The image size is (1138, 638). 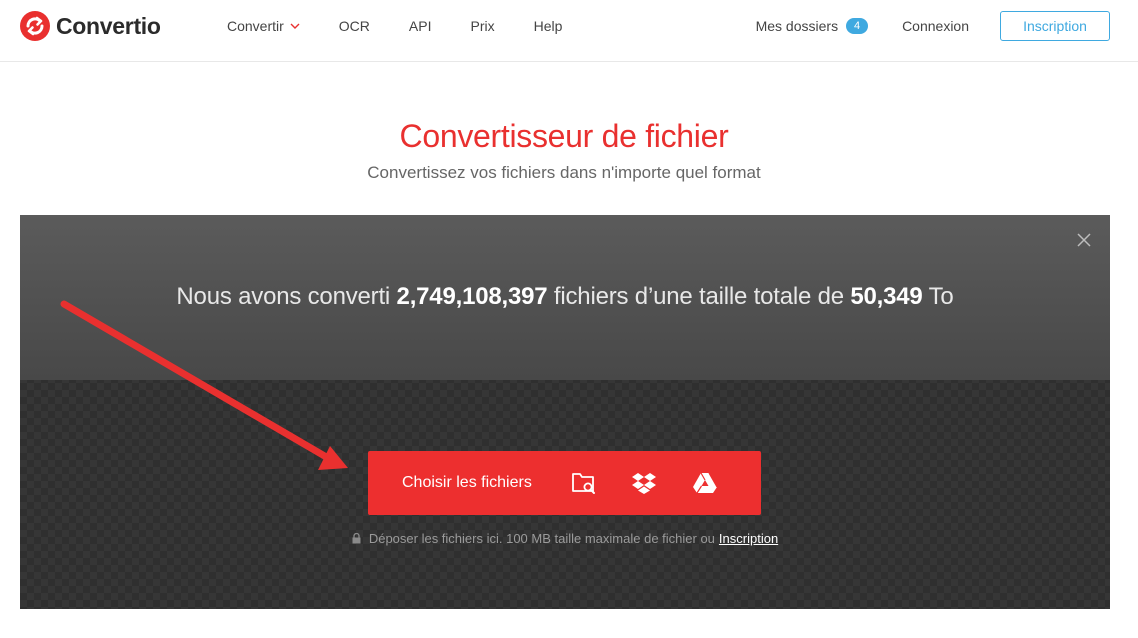 I want to click on folder-search-icon, so click(x=584, y=483).